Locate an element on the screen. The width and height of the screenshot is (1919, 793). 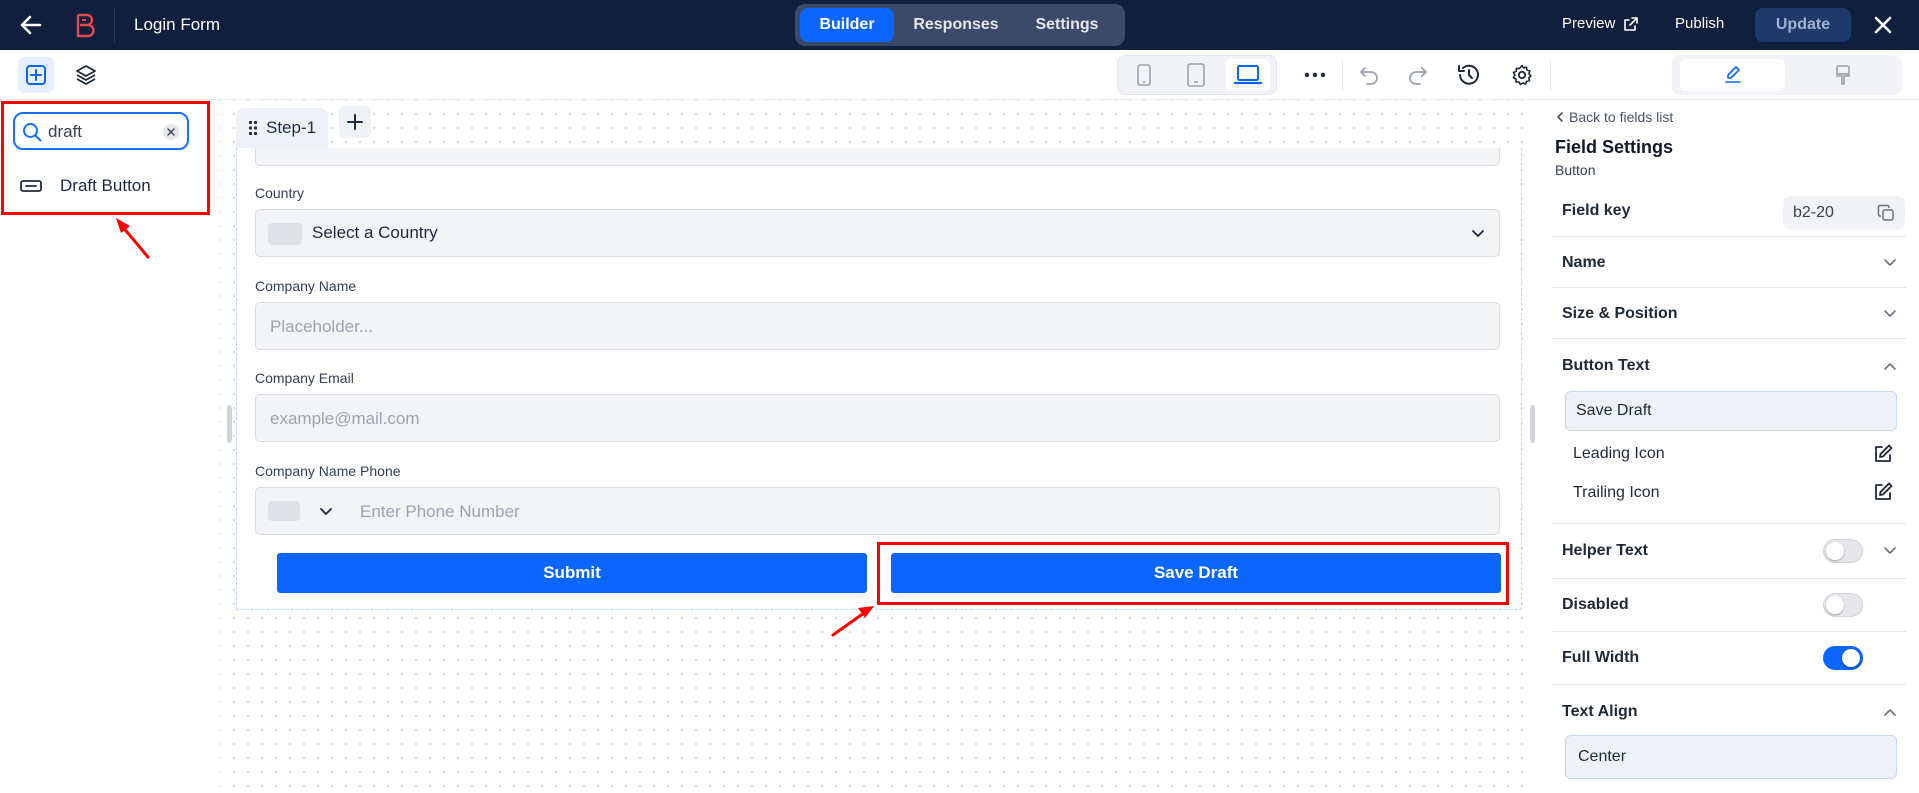
tab-settings: Settings is located at coordinates (1067, 25).